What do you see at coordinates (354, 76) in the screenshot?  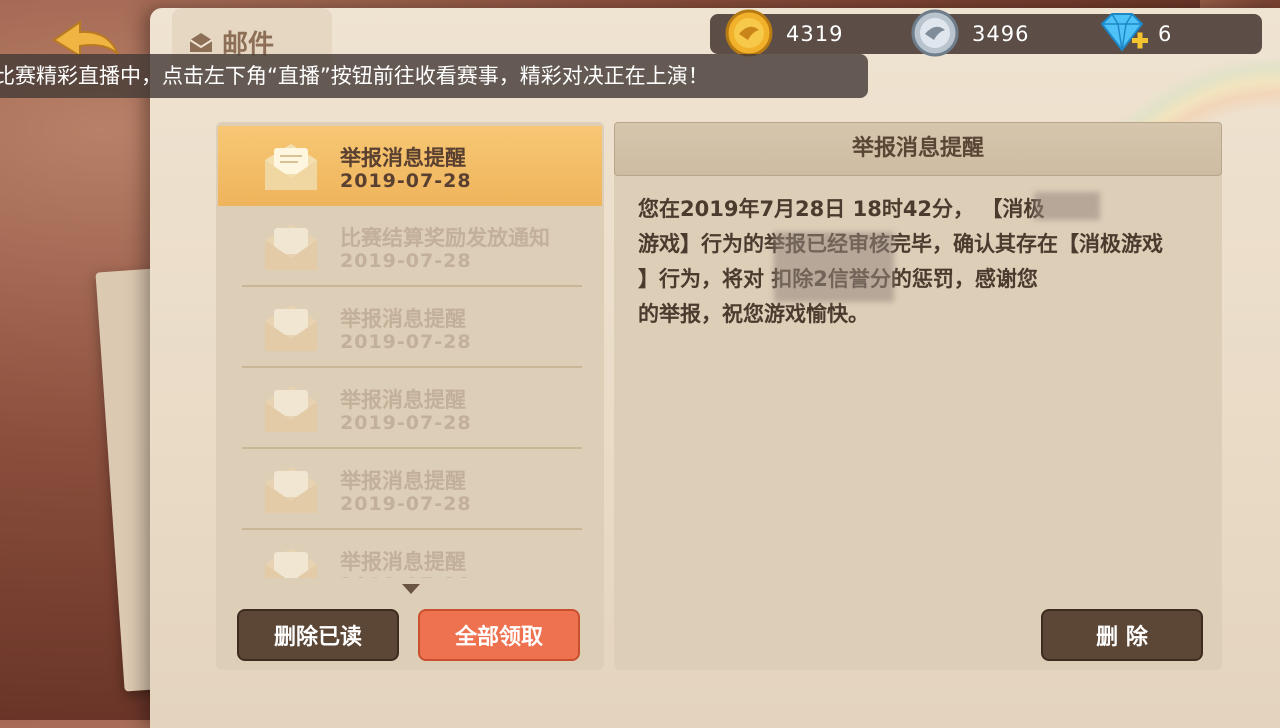 I see `marquee-text: 比赛精彩直播中，点击左下角“直播”按钮前往收看赛事，精彩对决正在上演！` at bounding box center [354, 76].